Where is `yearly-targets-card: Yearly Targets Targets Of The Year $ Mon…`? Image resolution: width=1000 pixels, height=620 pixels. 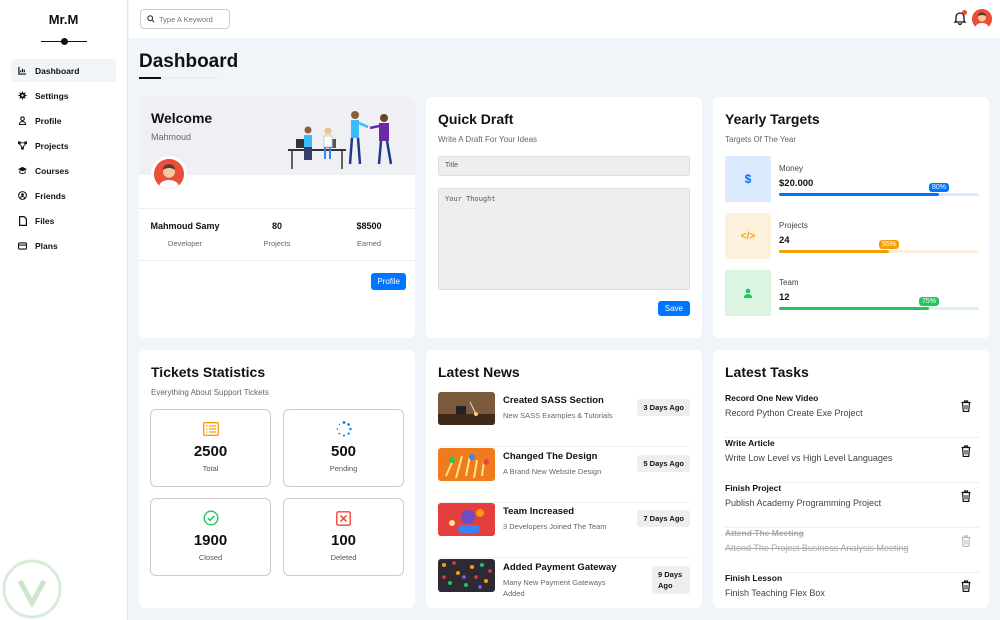 yearly-targets-card: Yearly Targets Targets Of The Year $ Mon… is located at coordinates (851, 217).